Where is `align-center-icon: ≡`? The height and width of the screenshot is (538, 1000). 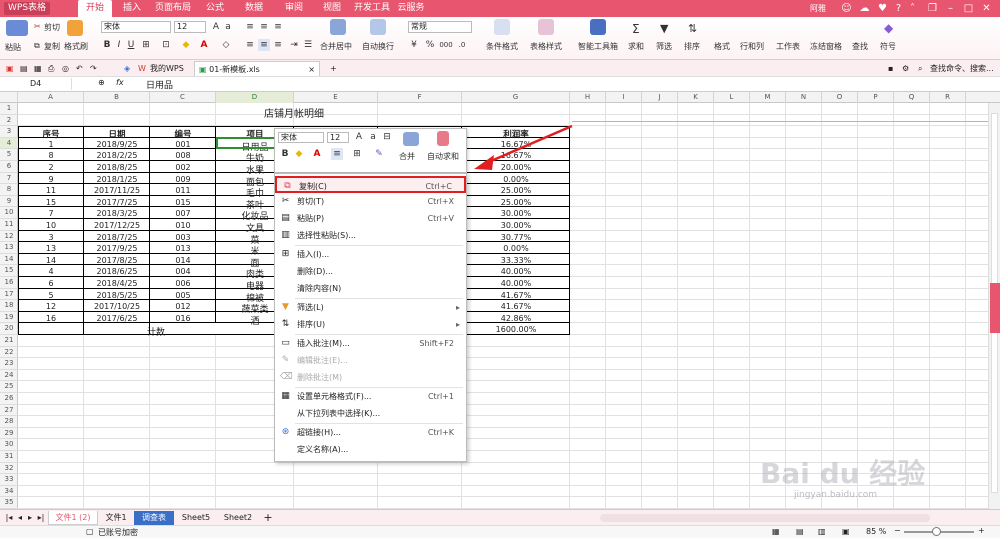 align-center-icon: ≡ is located at coordinates (264, 45).